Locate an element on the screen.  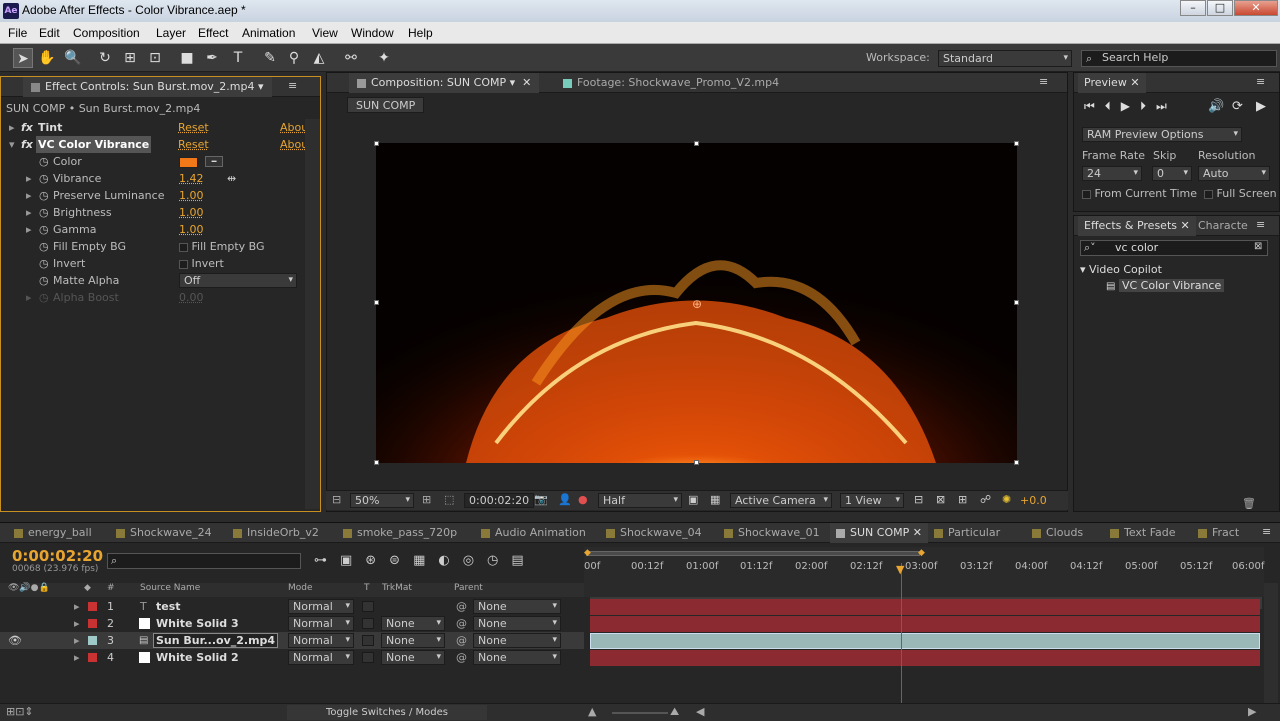
toggle-switches-modes-button: Toggle Switches / Modes is located at coordinates (387, 712).